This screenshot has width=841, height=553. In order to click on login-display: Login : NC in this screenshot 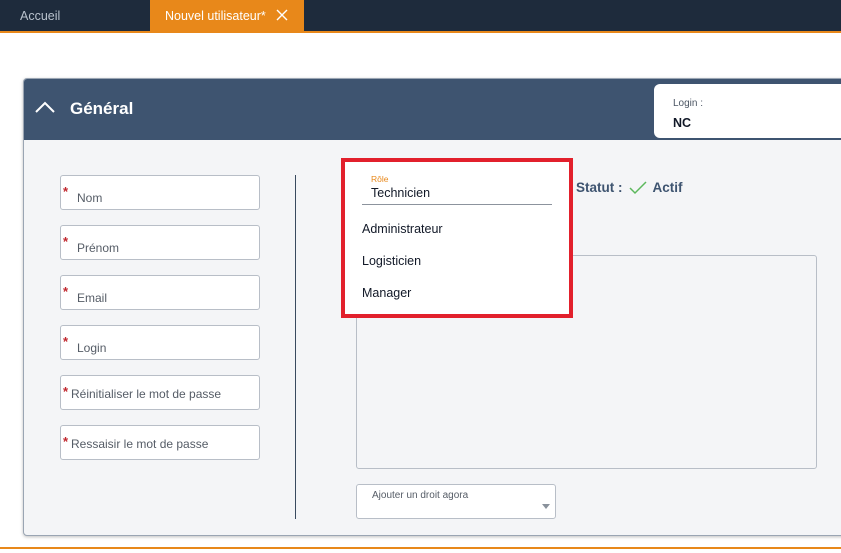, I will do `click(747, 111)`.